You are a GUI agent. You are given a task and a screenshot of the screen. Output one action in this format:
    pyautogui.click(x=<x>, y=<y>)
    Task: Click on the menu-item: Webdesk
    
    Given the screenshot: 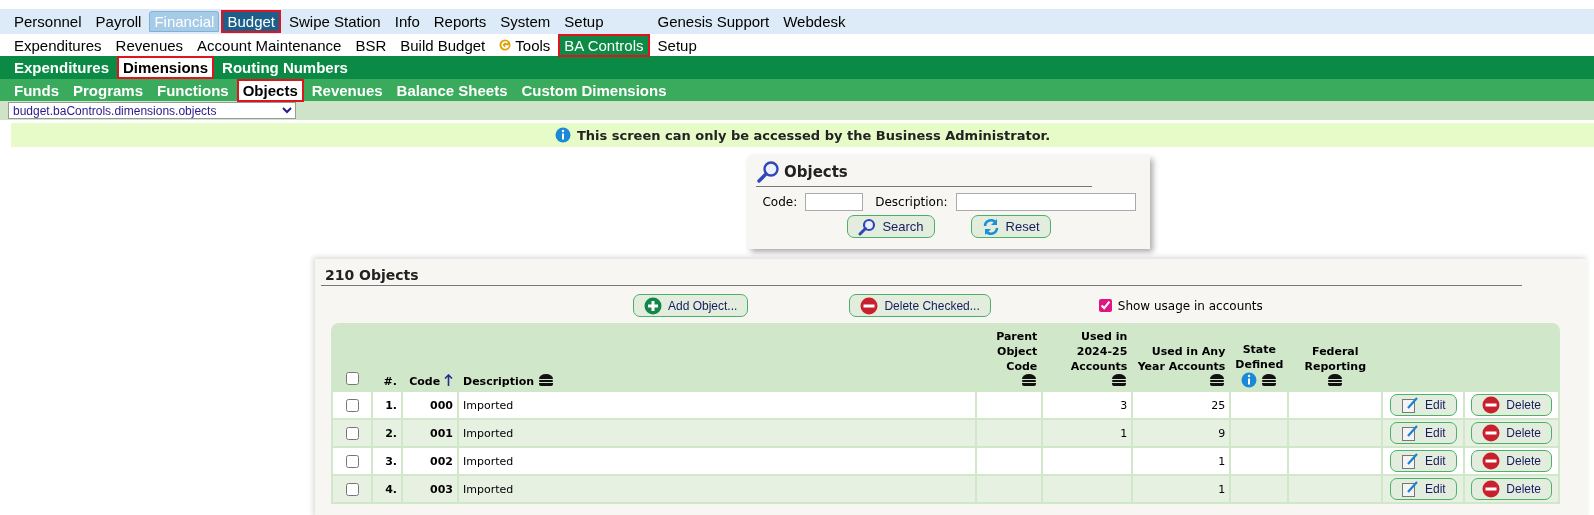 What is the action you would take?
    pyautogui.click(x=814, y=21)
    